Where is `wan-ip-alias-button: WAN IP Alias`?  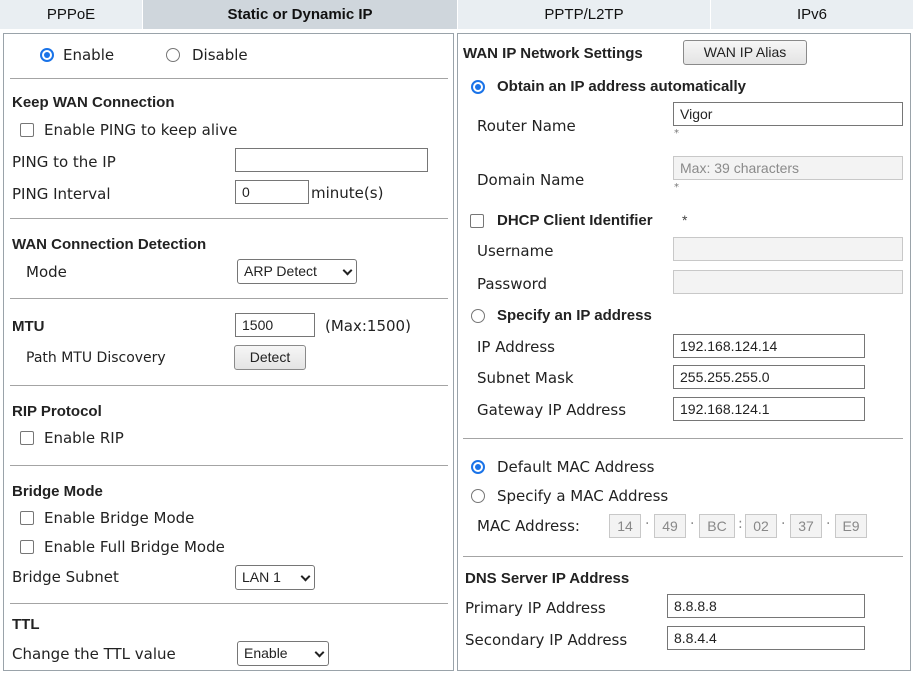 wan-ip-alias-button: WAN IP Alias is located at coordinates (745, 52).